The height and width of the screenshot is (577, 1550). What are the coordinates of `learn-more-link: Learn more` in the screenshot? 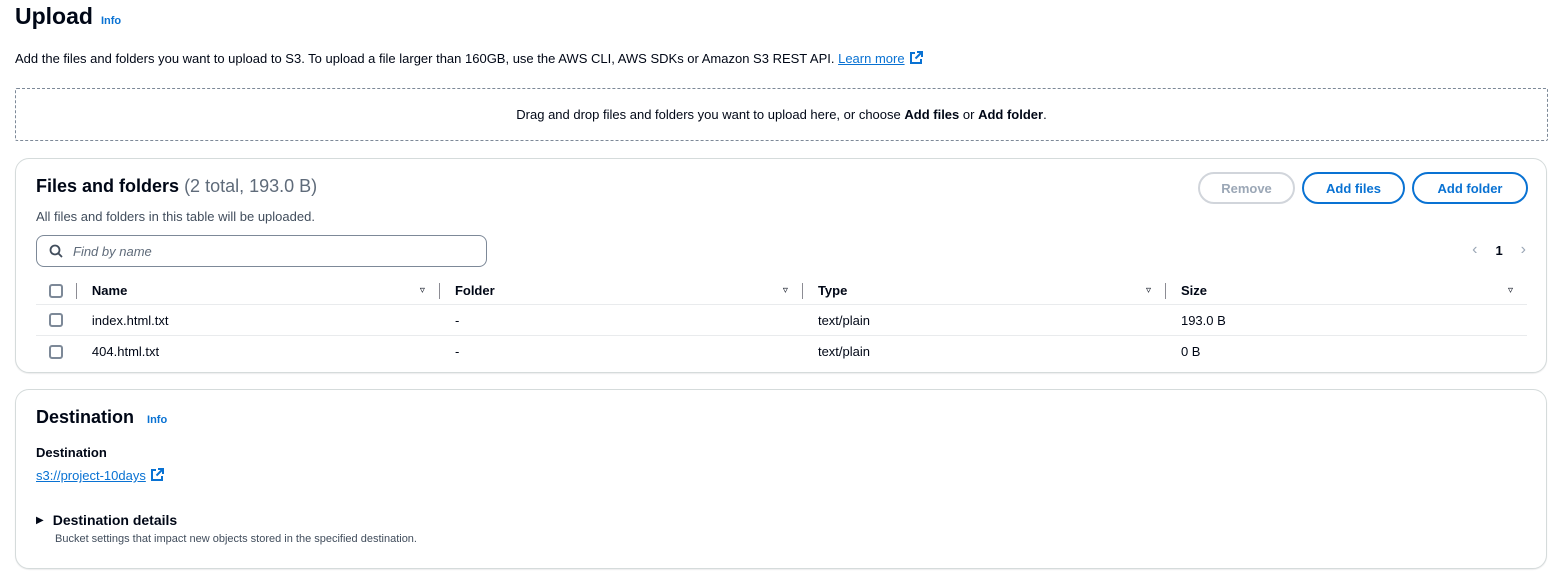 It's located at (871, 58).